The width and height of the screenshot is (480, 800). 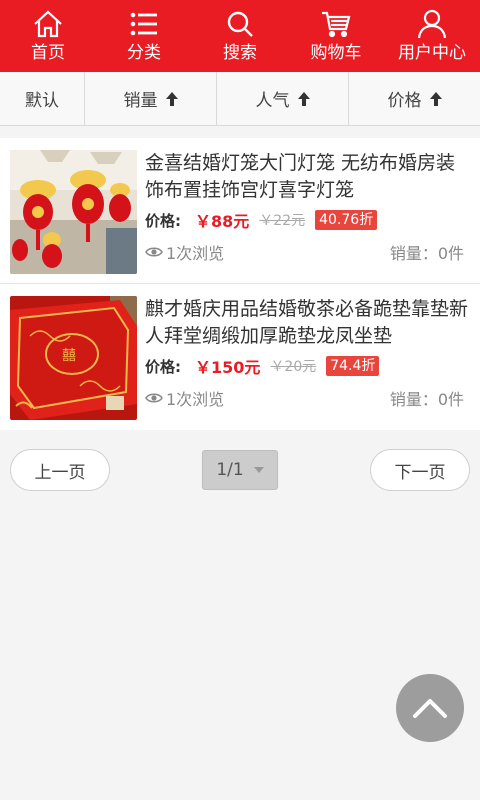 I want to click on next-page-button: 下一页, so click(x=420, y=470).